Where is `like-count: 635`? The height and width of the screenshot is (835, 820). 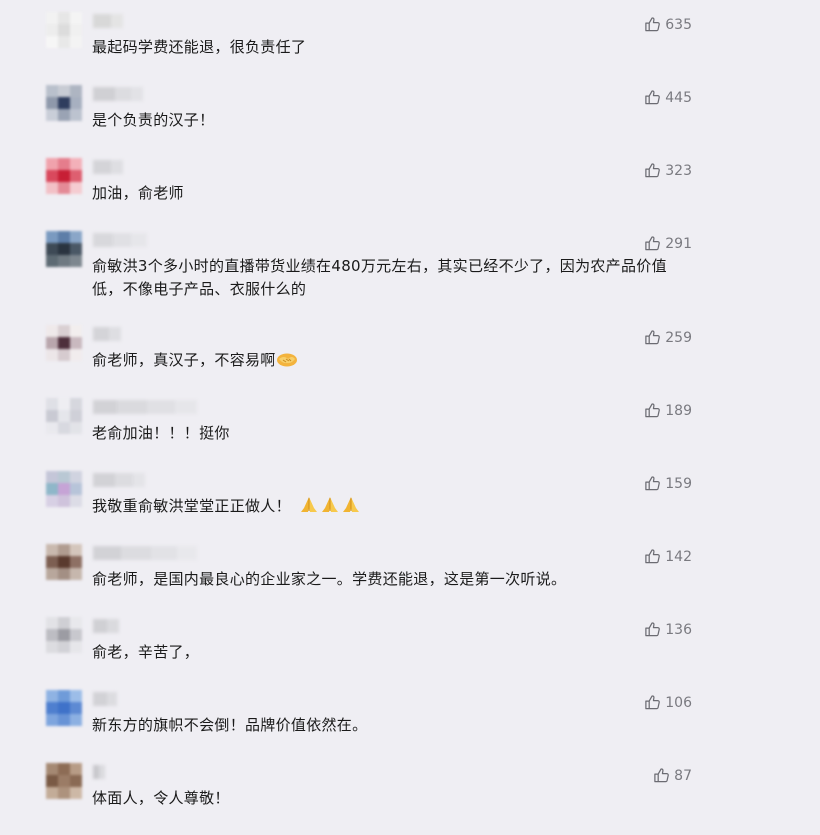
like-count: 635 is located at coordinates (678, 24).